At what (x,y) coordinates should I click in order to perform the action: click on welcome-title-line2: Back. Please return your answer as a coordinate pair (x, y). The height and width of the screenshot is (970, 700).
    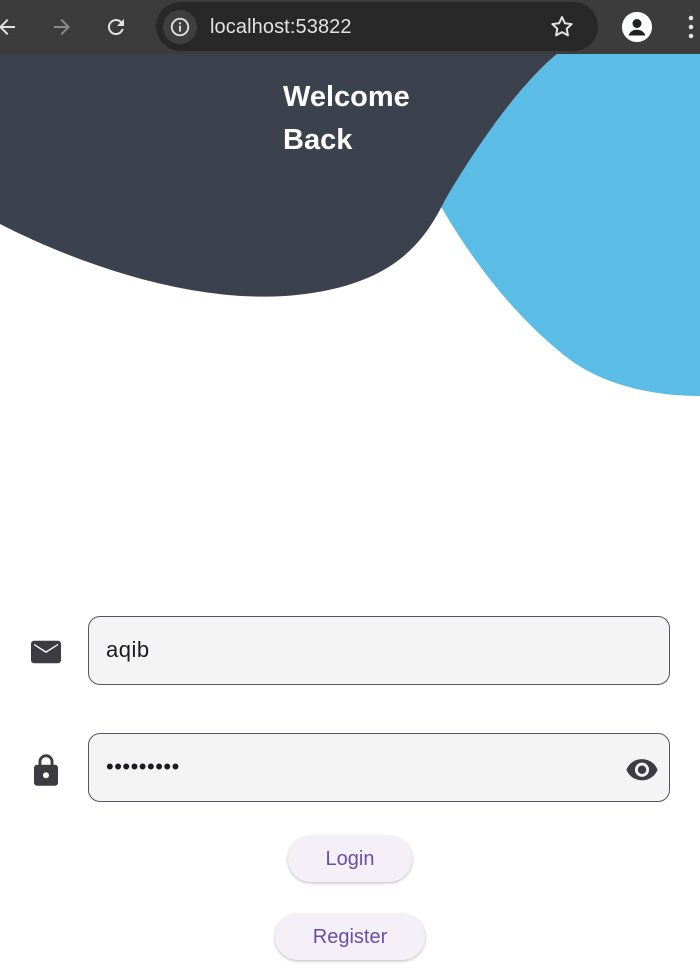
    Looking at the image, I should click on (318, 140).